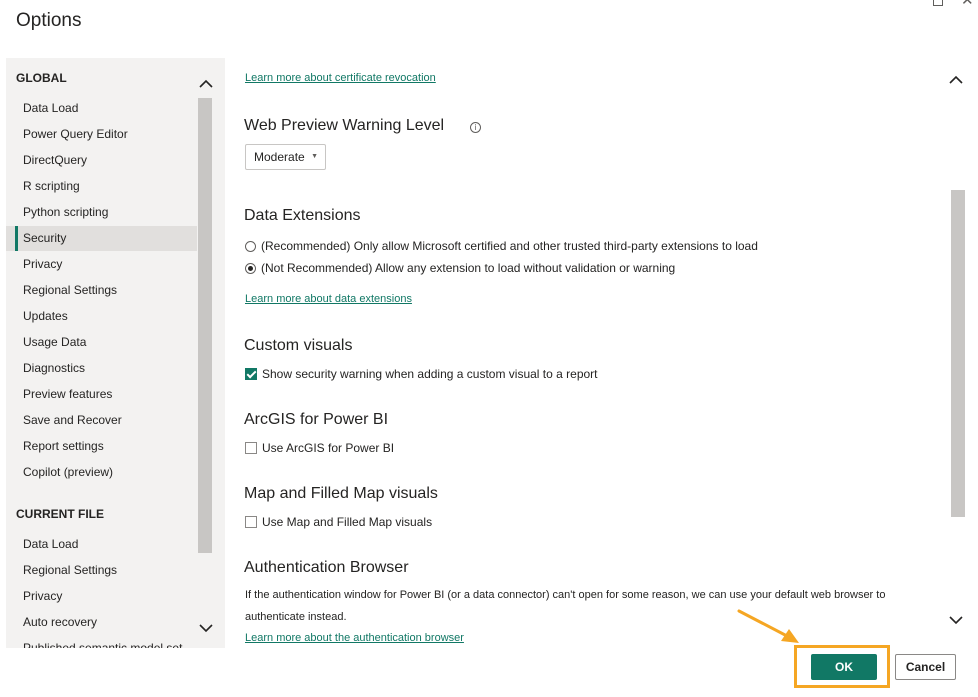 The width and height of the screenshot is (978, 697). I want to click on arcgis-checkbox, so click(251, 448).